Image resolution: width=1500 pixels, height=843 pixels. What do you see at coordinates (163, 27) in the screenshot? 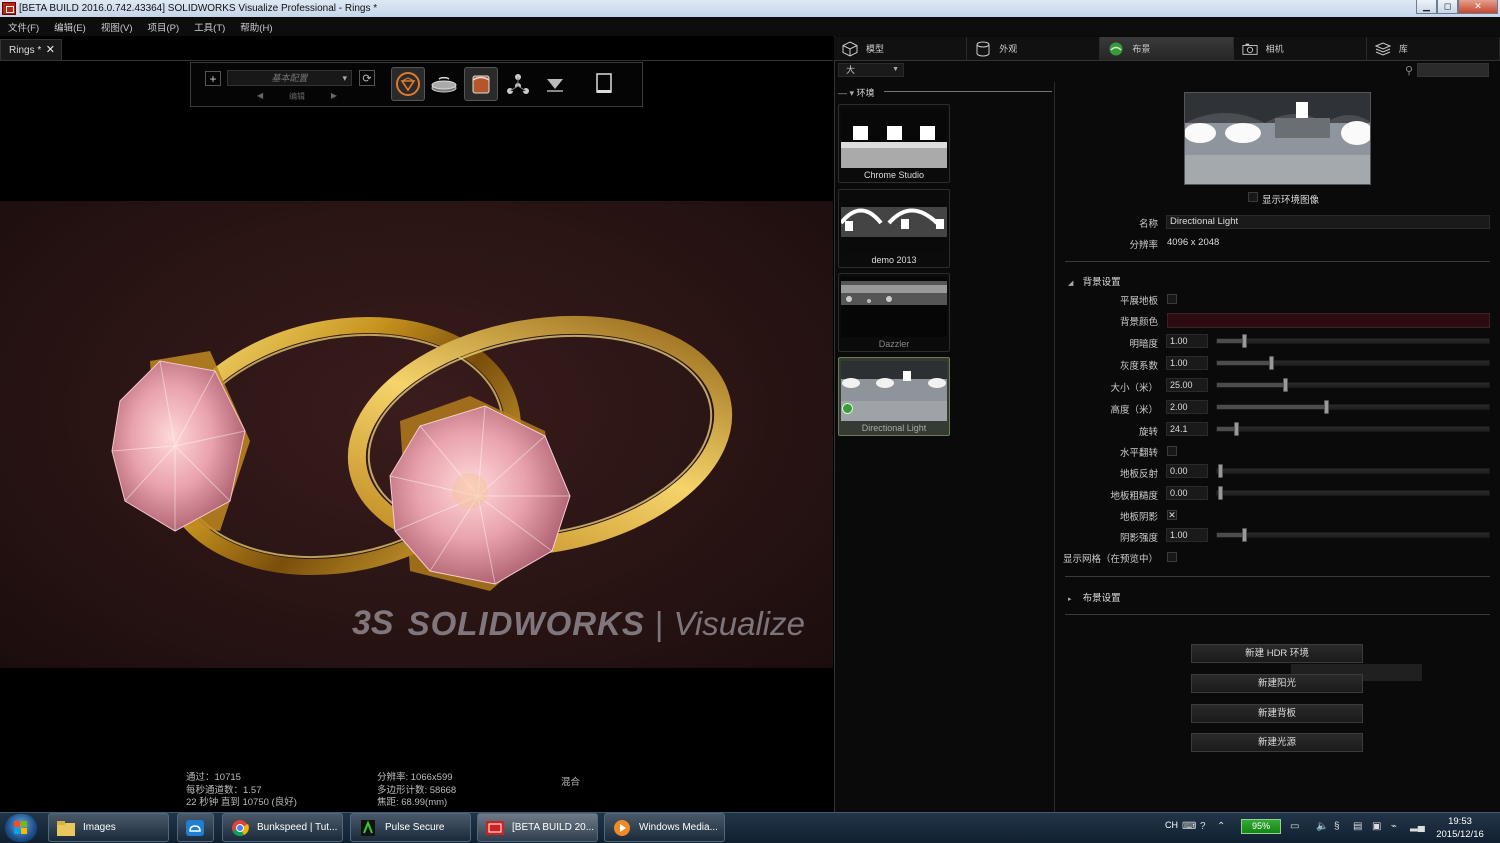
I see `menu-project: 项目(P)` at bounding box center [163, 27].